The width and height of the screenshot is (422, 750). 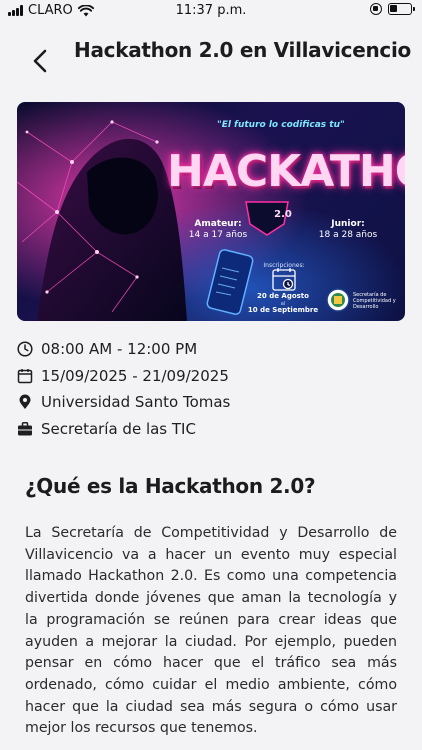 I want to click on banner-date-start: 20 de Agosto, so click(x=283, y=296).